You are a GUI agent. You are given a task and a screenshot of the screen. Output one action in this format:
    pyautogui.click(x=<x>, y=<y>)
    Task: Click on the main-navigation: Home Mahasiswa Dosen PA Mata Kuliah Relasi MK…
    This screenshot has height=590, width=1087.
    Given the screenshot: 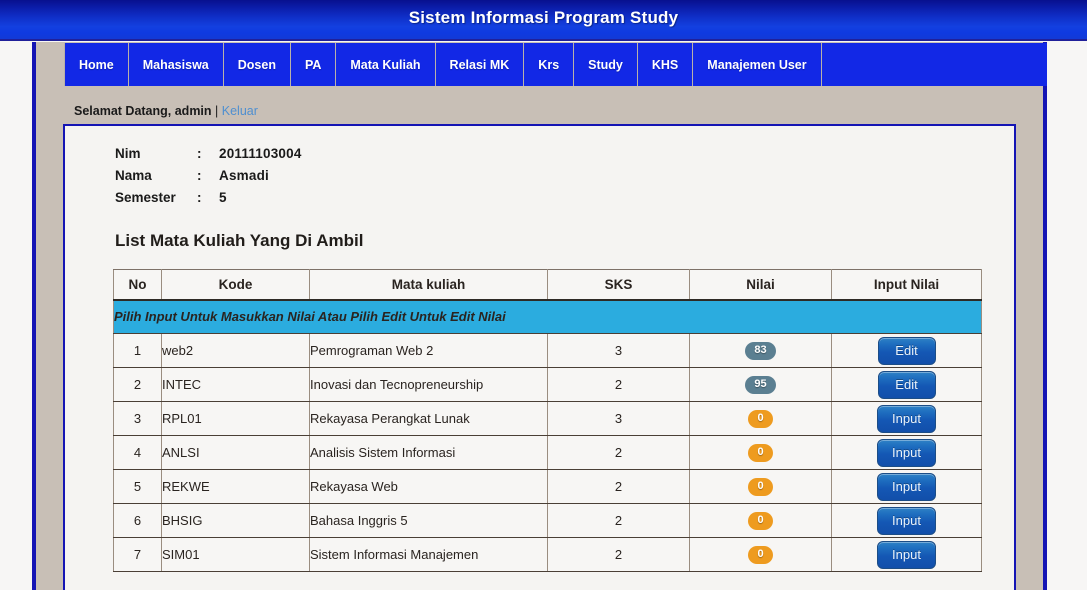 What is the action you would take?
    pyautogui.click(x=555, y=64)
    